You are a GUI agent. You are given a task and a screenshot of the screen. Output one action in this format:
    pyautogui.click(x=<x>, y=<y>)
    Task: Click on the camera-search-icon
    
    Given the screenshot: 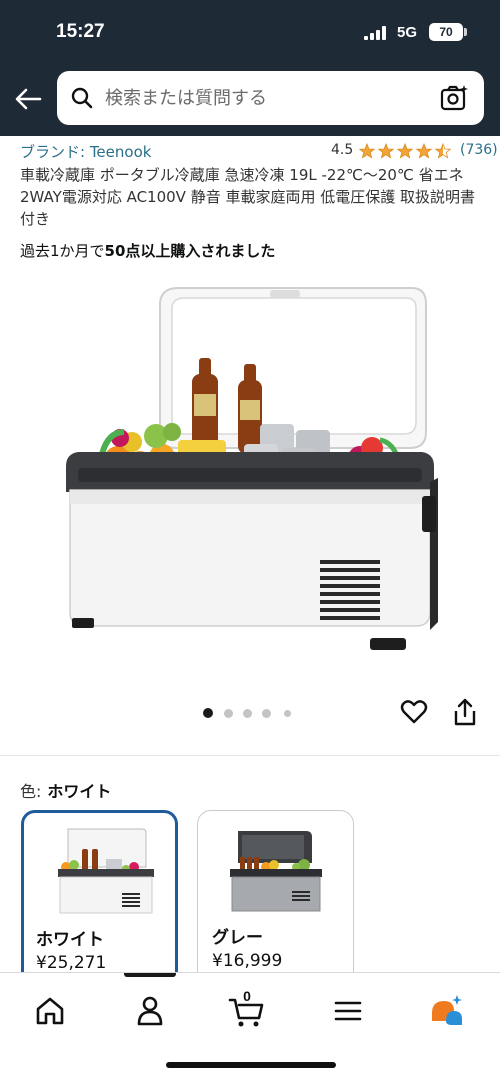 What is the action you would take?
    pyautogui.click(x=454, y=98)
    